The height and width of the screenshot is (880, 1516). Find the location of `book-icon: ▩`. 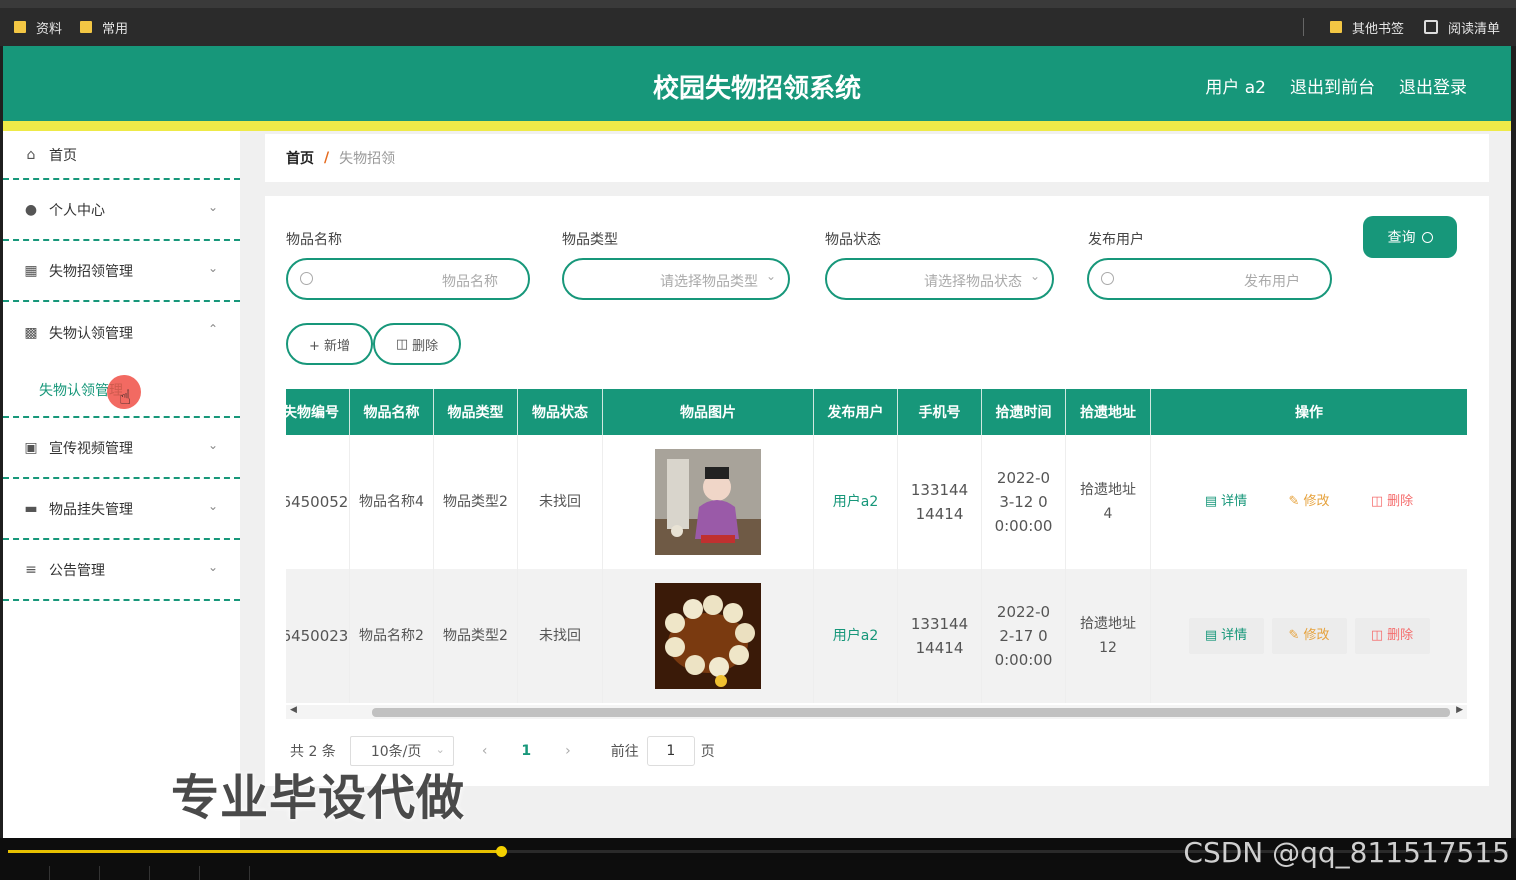

book-icon: ▩ is located at coordinates (31, 332).